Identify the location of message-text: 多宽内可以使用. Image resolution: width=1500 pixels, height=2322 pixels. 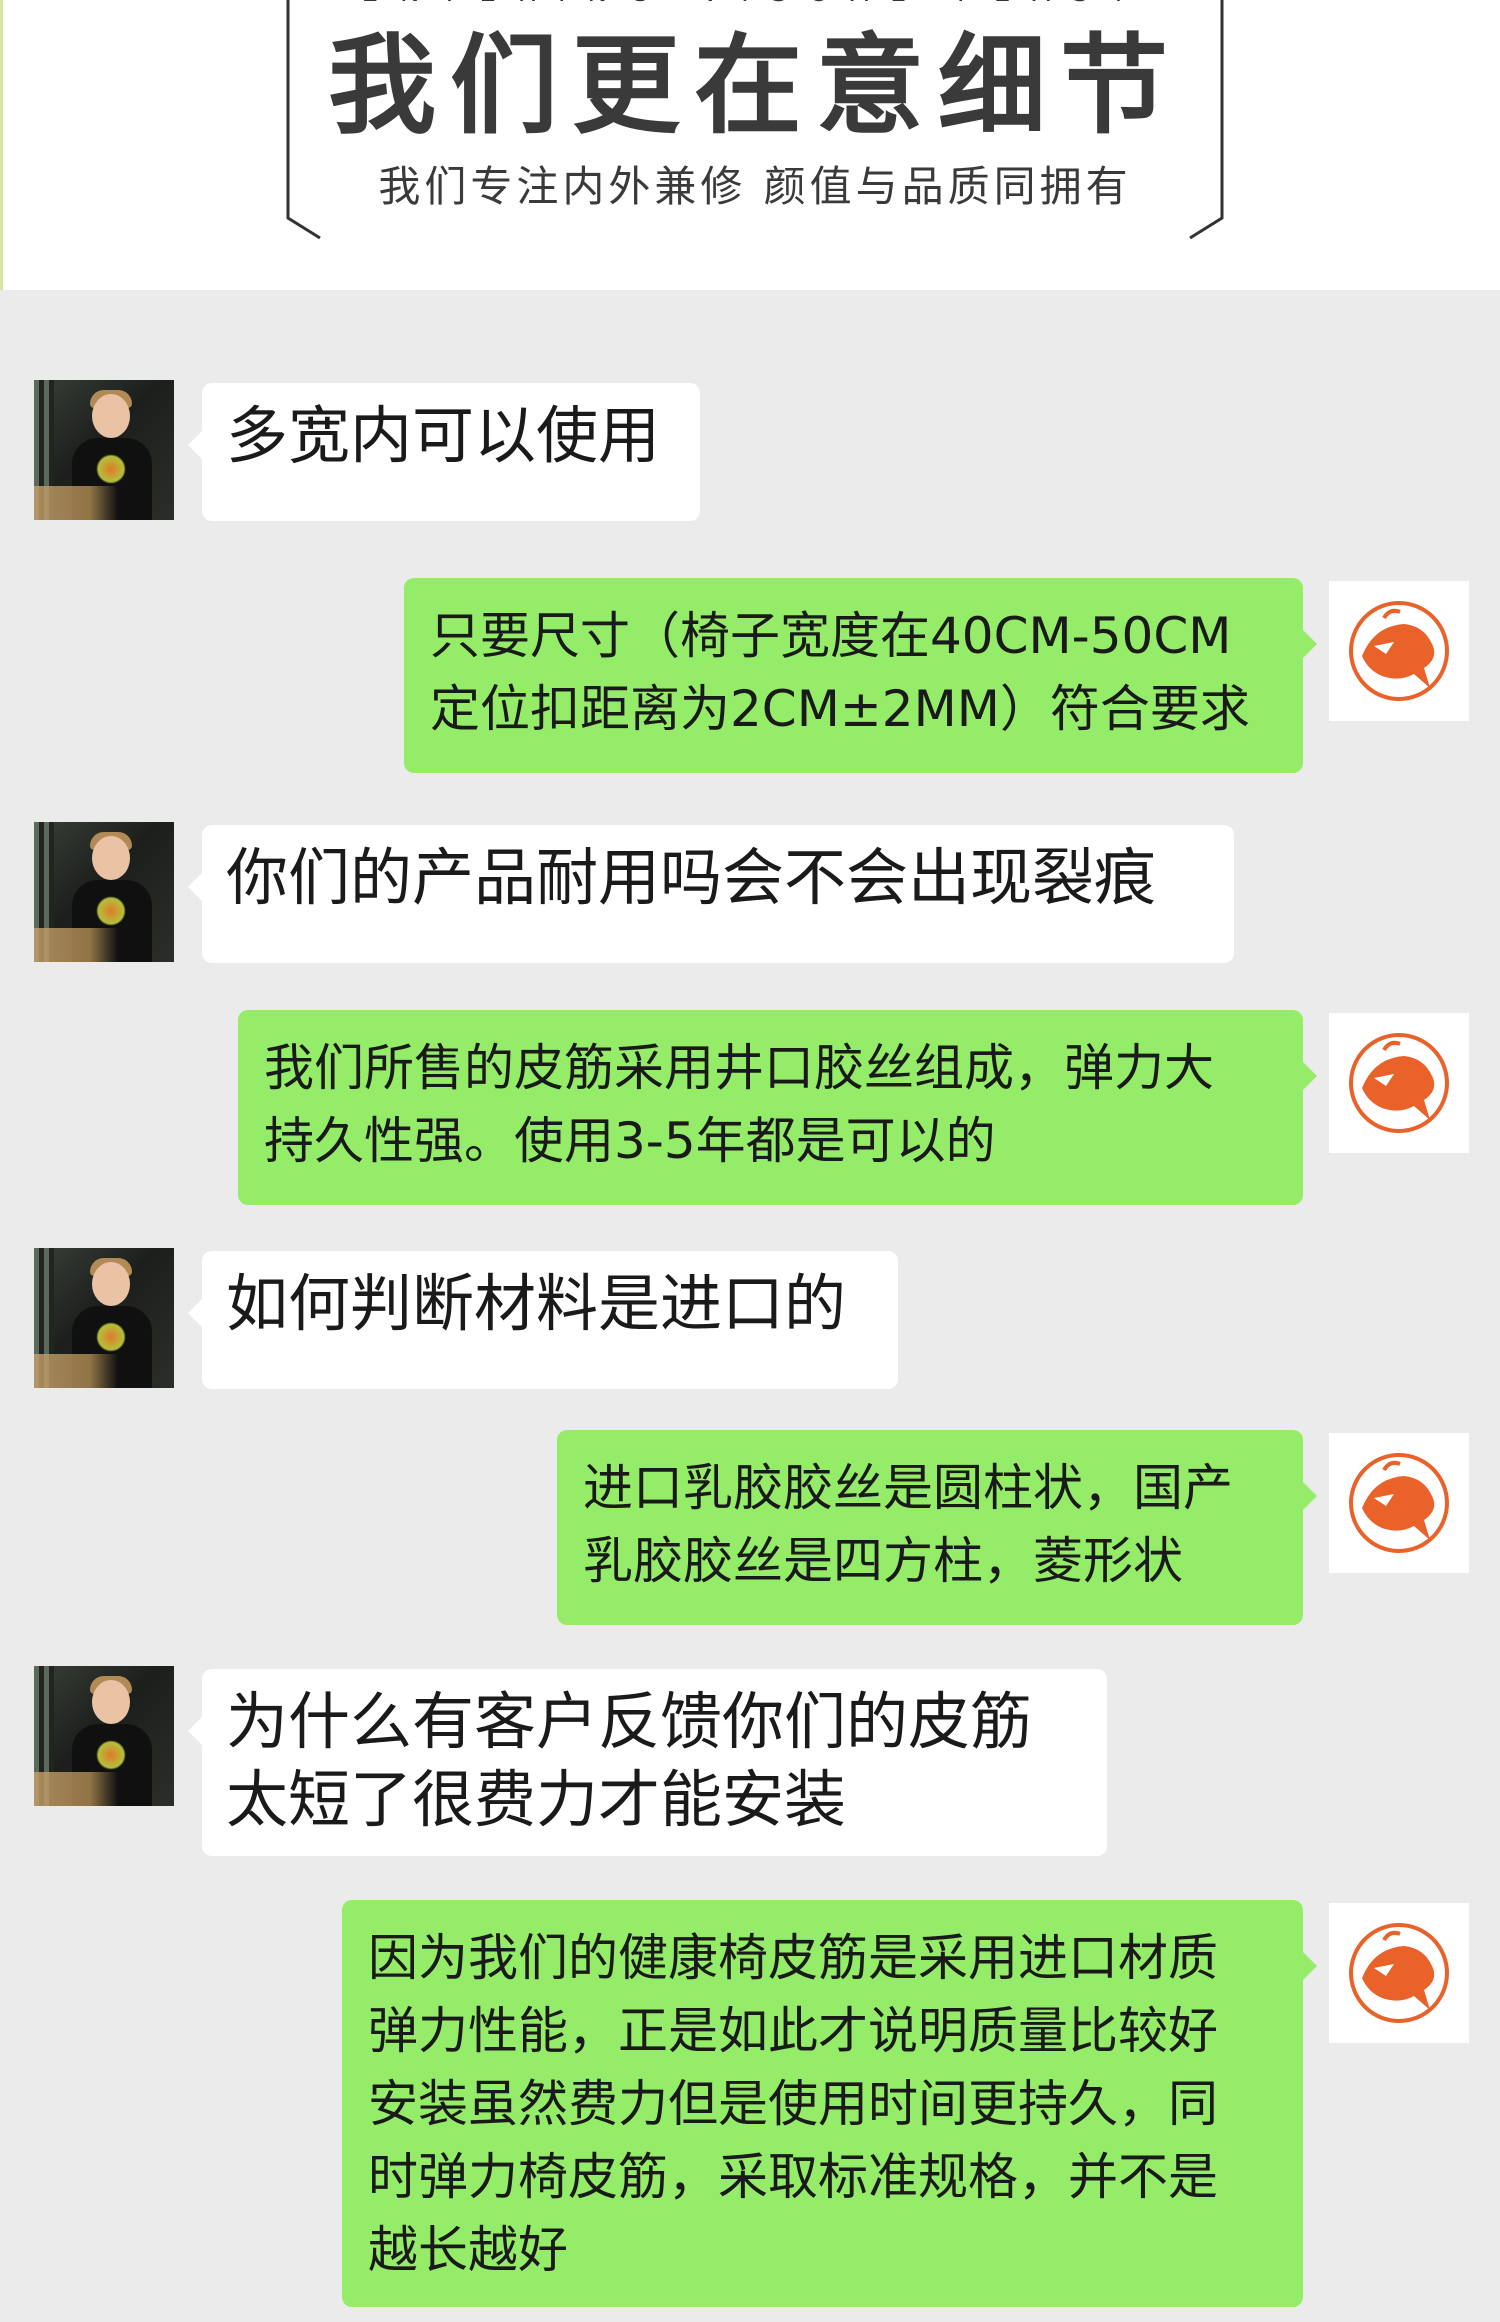
(443, 435).